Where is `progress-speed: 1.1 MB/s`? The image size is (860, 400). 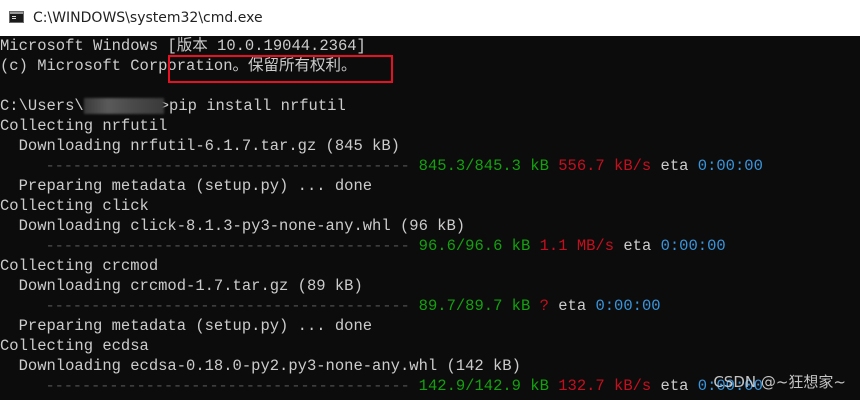 progress-speed: 1.1 MB/s is located at coordinates (577, 246).